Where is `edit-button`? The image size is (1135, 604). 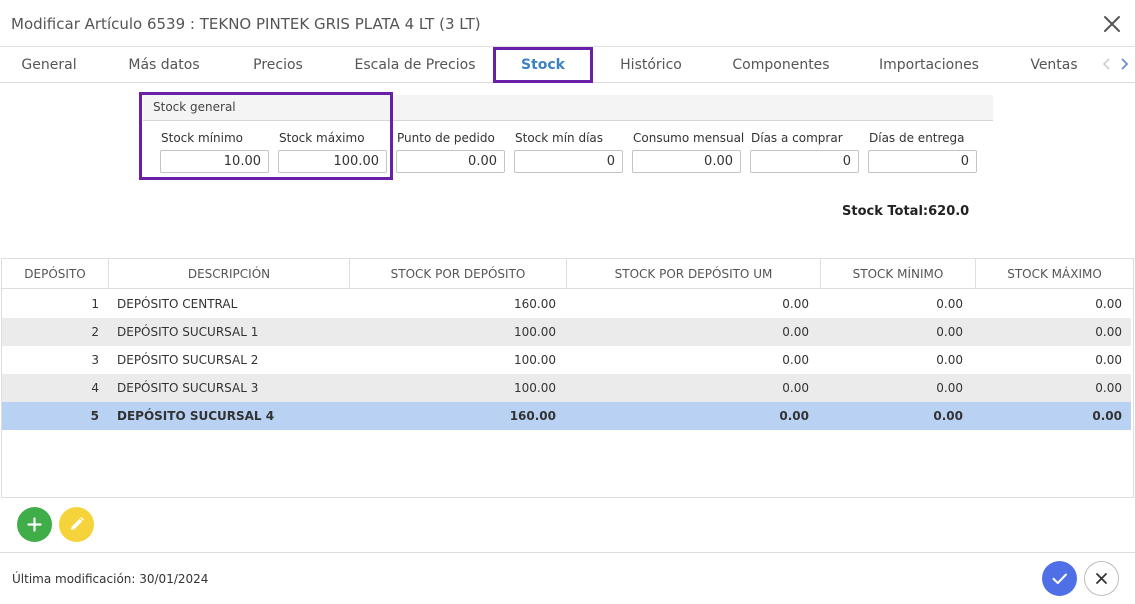
edit-button is located at coordinates (76, 524).